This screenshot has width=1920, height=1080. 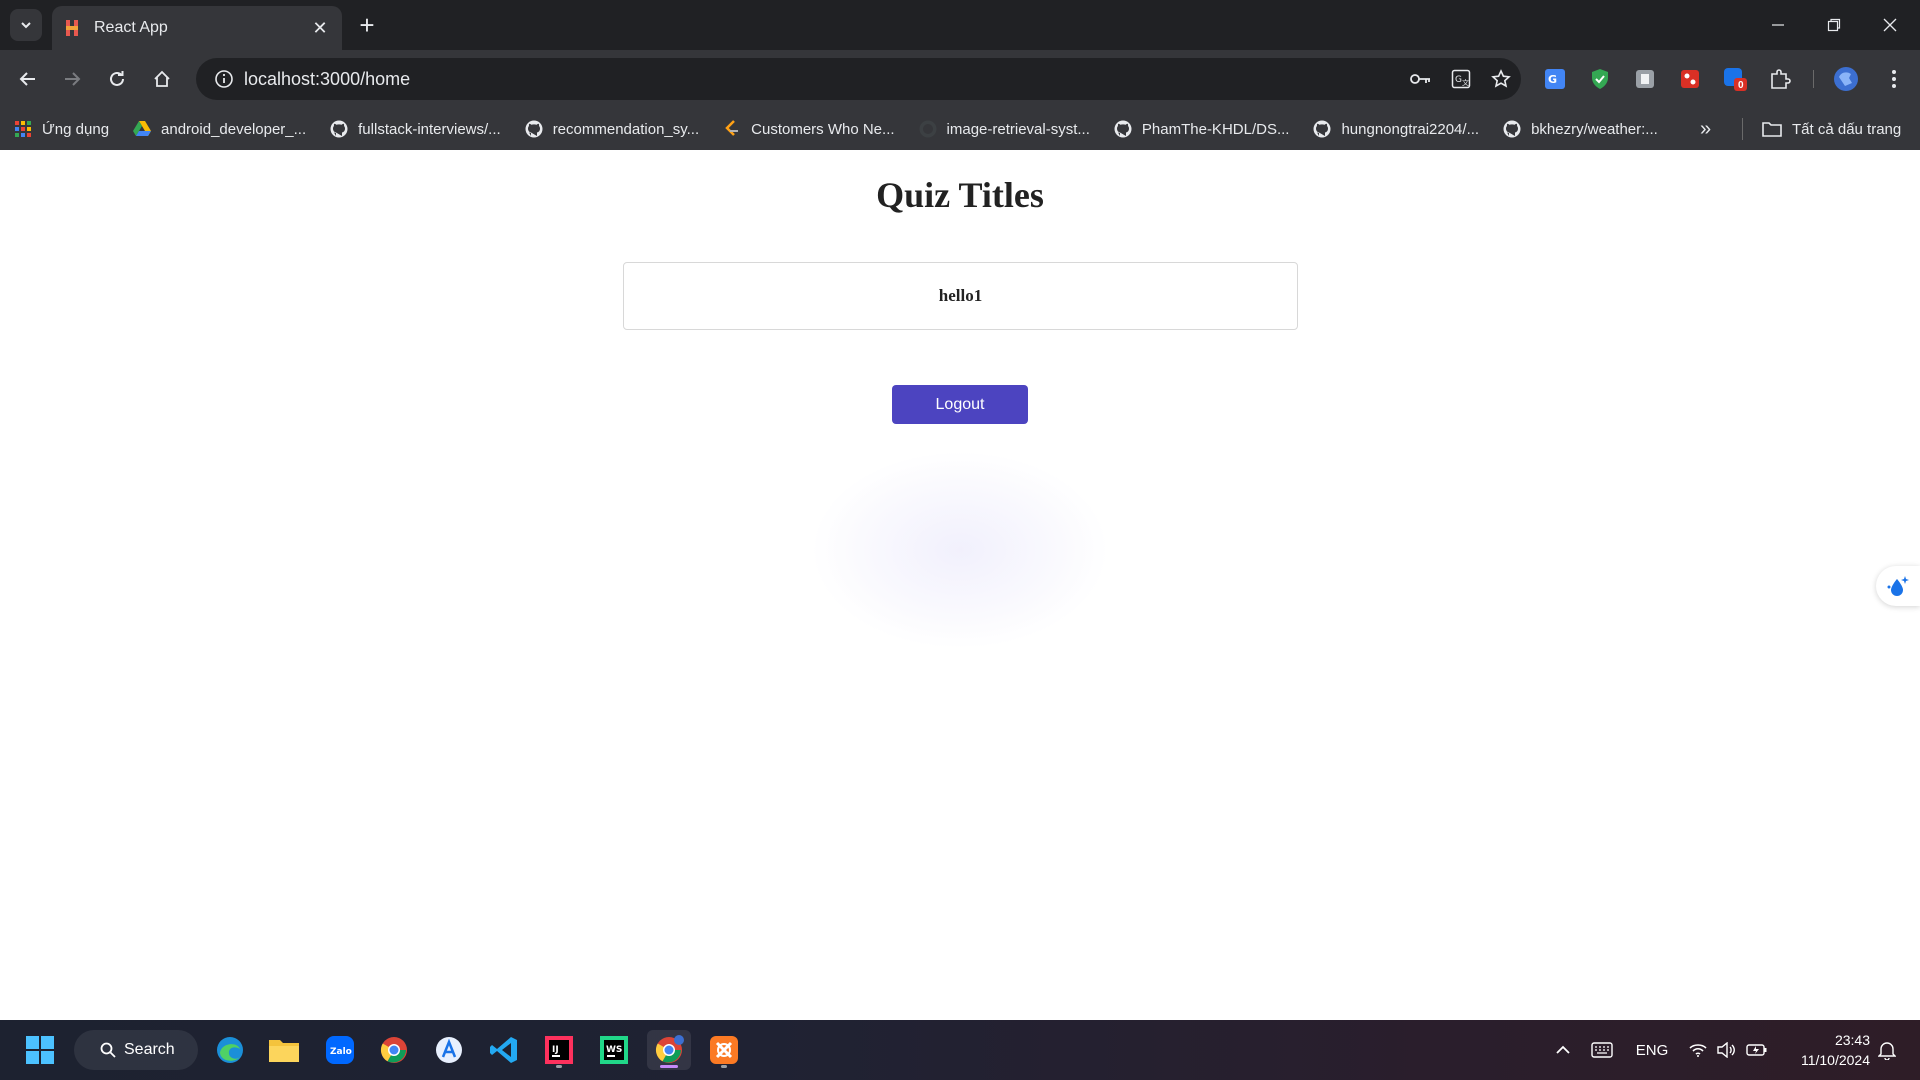 What do you see at coordinates (1898, 586) in the screenshot?
I see `assistant-side-button` at bounding box center [1898, 586].